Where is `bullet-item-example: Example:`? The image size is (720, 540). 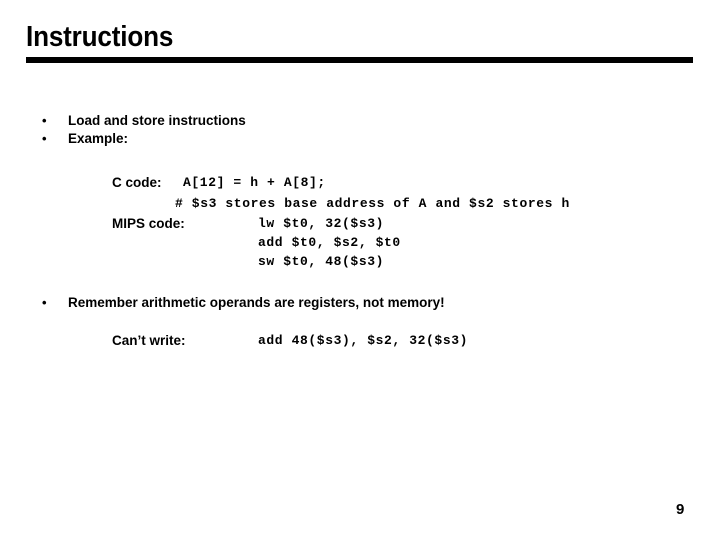 bullet-item-example: Example: is located at coordinates (98, 138).